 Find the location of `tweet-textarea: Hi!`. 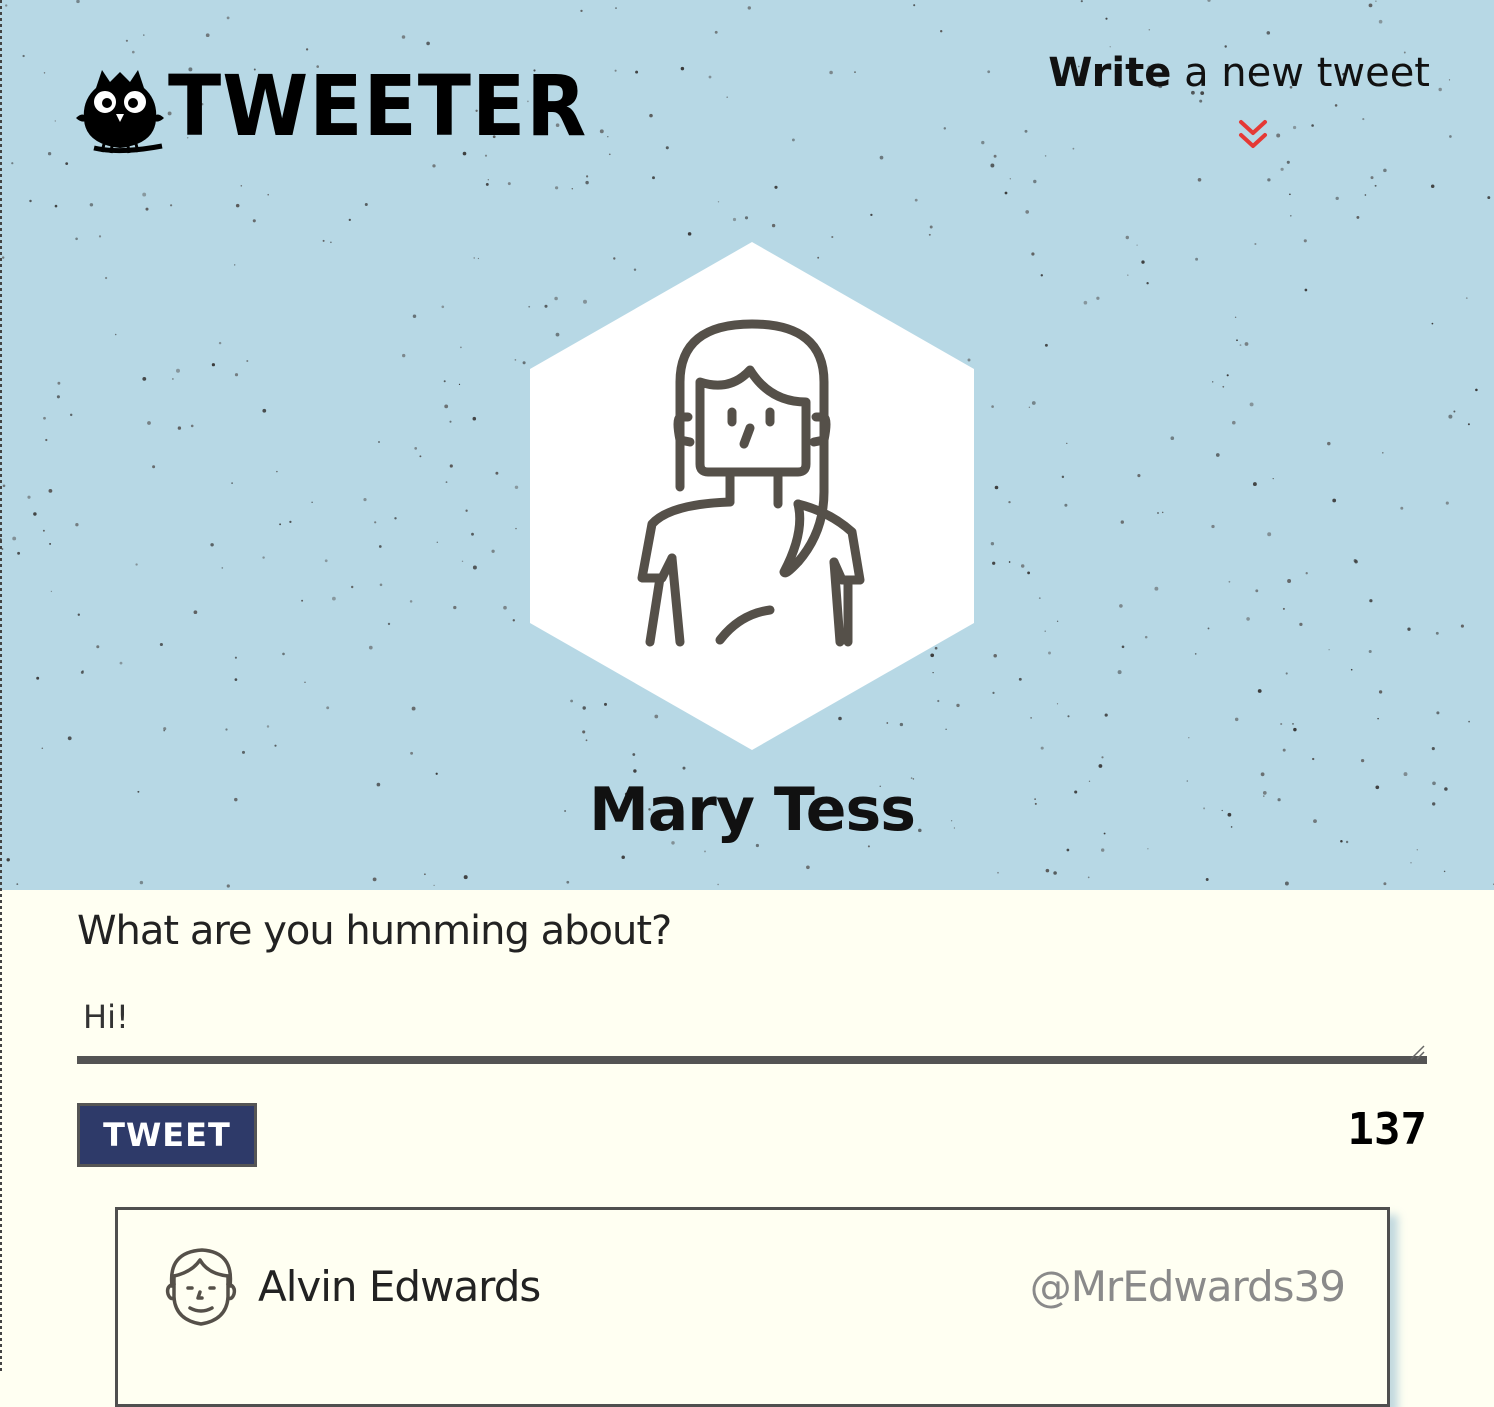

tweet-textarea: Hi! is located at coordinates (752, 1027).